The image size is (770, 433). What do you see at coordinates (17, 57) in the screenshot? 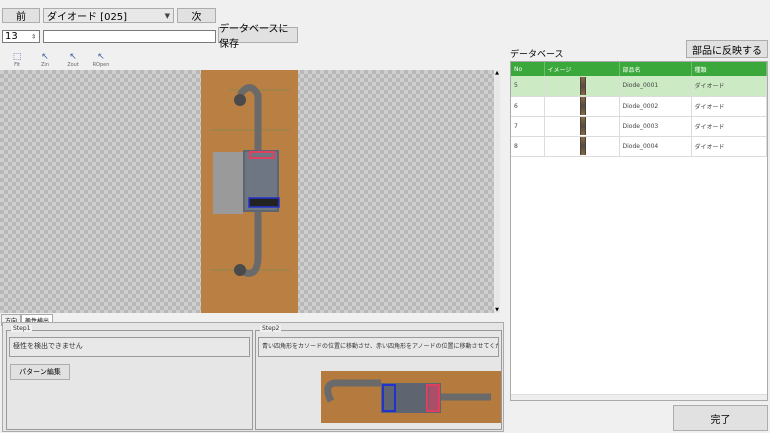
I see `tool-glyph: ⬚` at bounding box center [17, 57].